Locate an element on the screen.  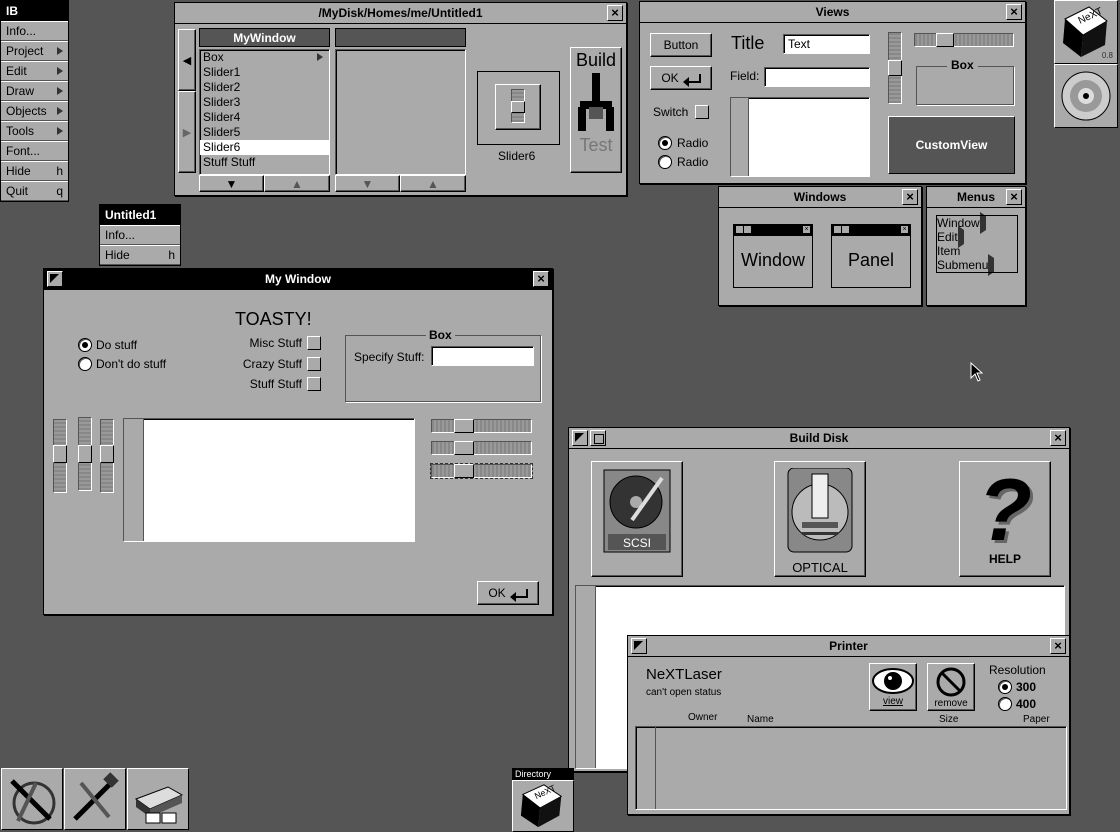
misc-stuff-checkbox is located at coordinates (314, 343).